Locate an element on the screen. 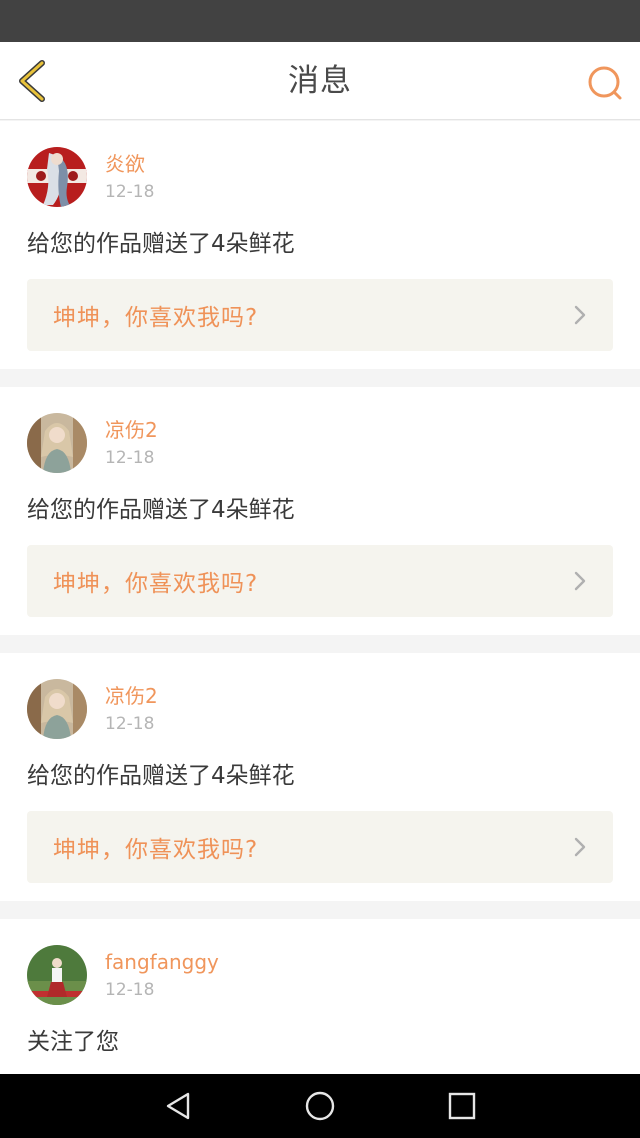 The width and height of the screenshot is (640, 1138). message-text: 关注了您 is located at coordinates (73, 1042).